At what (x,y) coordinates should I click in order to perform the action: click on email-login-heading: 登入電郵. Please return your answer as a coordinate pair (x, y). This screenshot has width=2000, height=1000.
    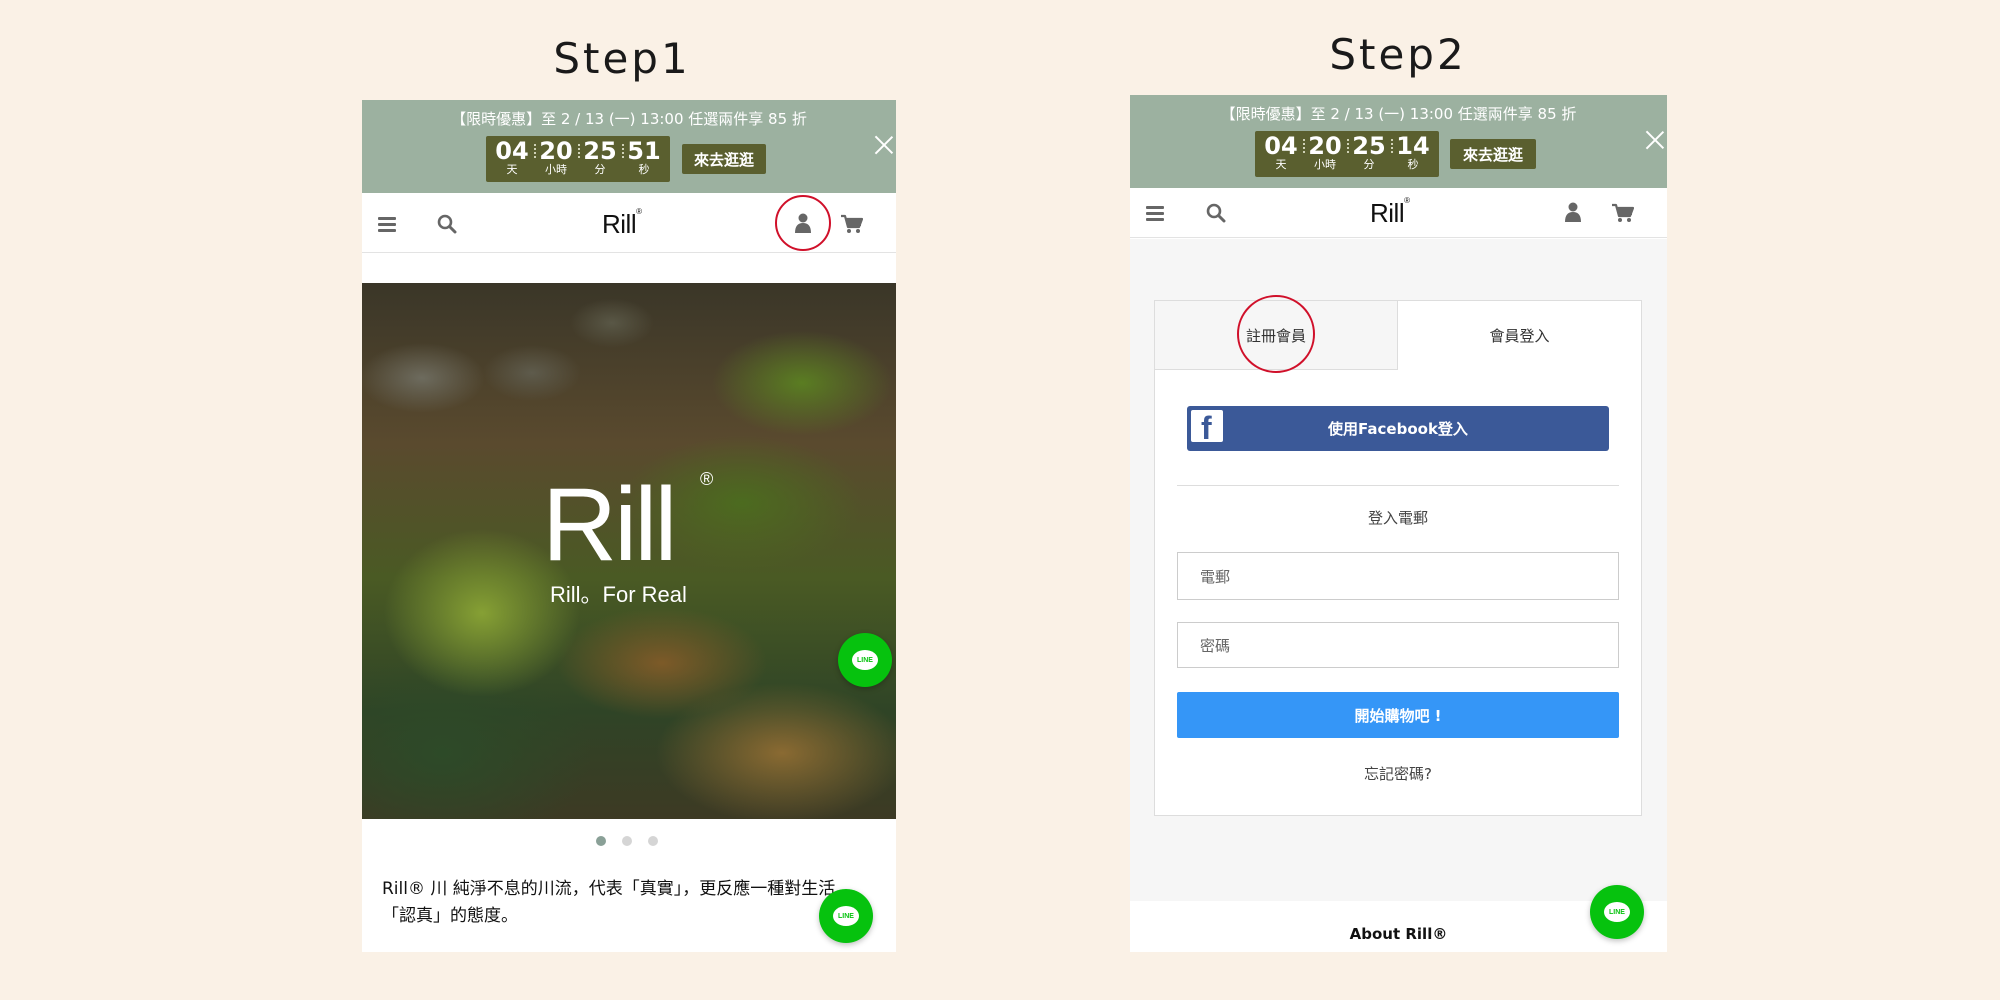
    Looking at the image, I should click on (1397, 518).